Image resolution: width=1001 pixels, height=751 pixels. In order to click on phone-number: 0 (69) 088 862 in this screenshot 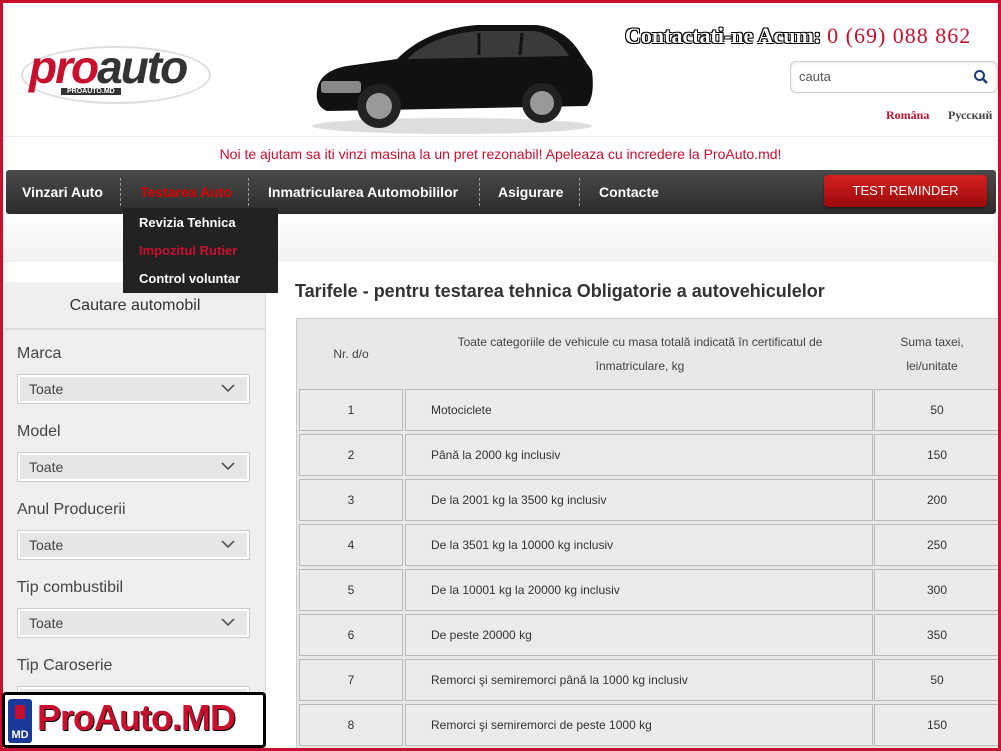, I will do `click(899, 35)`.